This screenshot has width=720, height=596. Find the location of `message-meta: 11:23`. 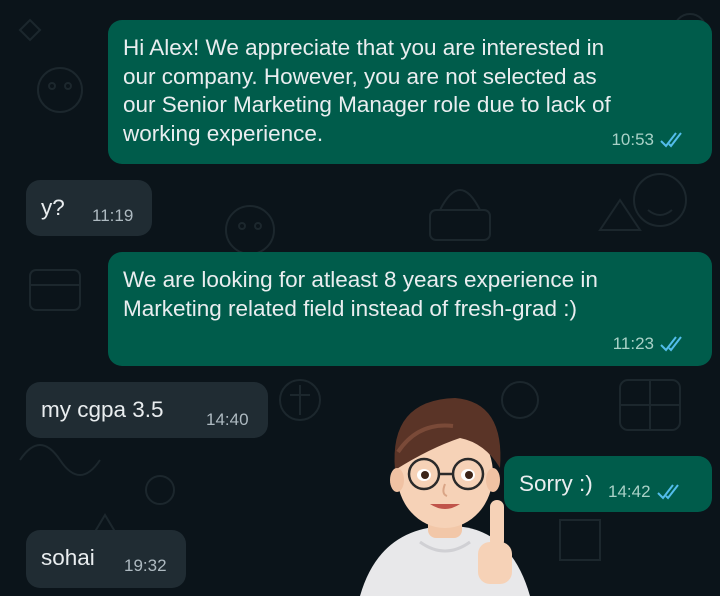

message-meta: 11:23 is located at coordinates (649, 344).